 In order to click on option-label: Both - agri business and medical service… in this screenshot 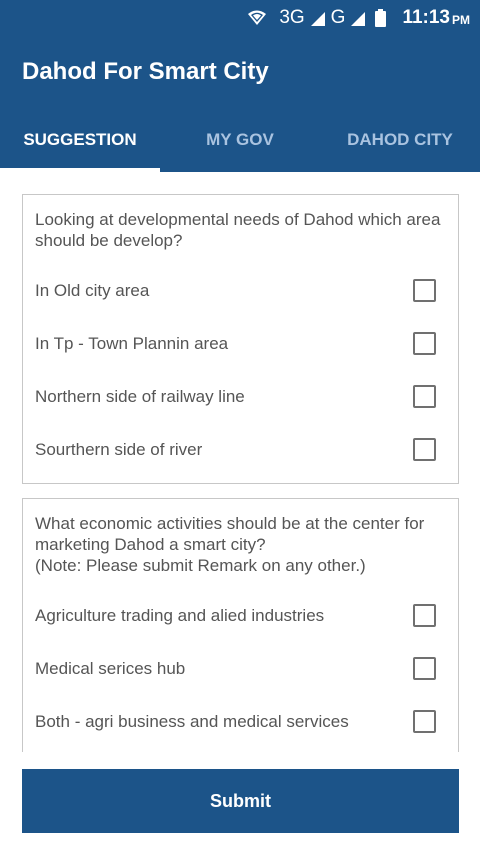, I will do `click(192, 721)`.